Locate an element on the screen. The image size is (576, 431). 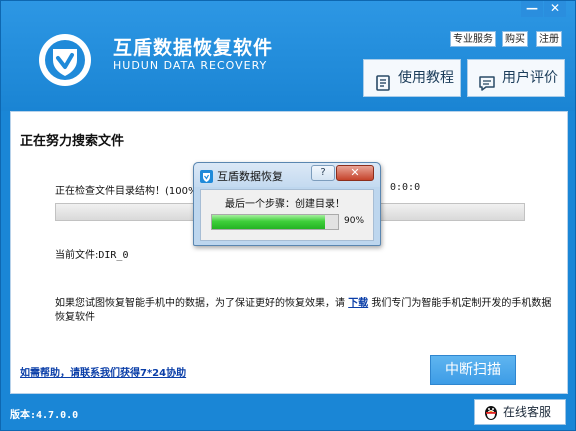
progress-dialog: 互盾数据恢复 ? ✕ 最后一个步骤：创建目录！ 90% is located at coordinates (287, 204).